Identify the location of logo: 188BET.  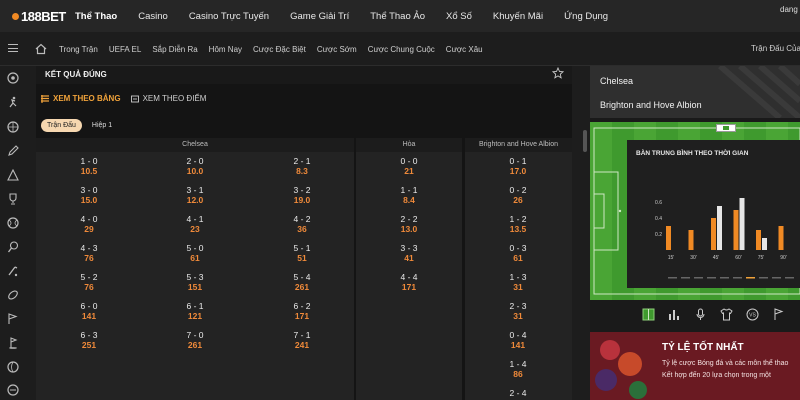
(39, 16).